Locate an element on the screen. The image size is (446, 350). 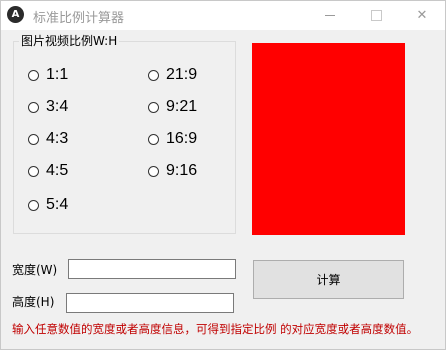
radio-label: 9:16 is located at coordinates (182, 170).